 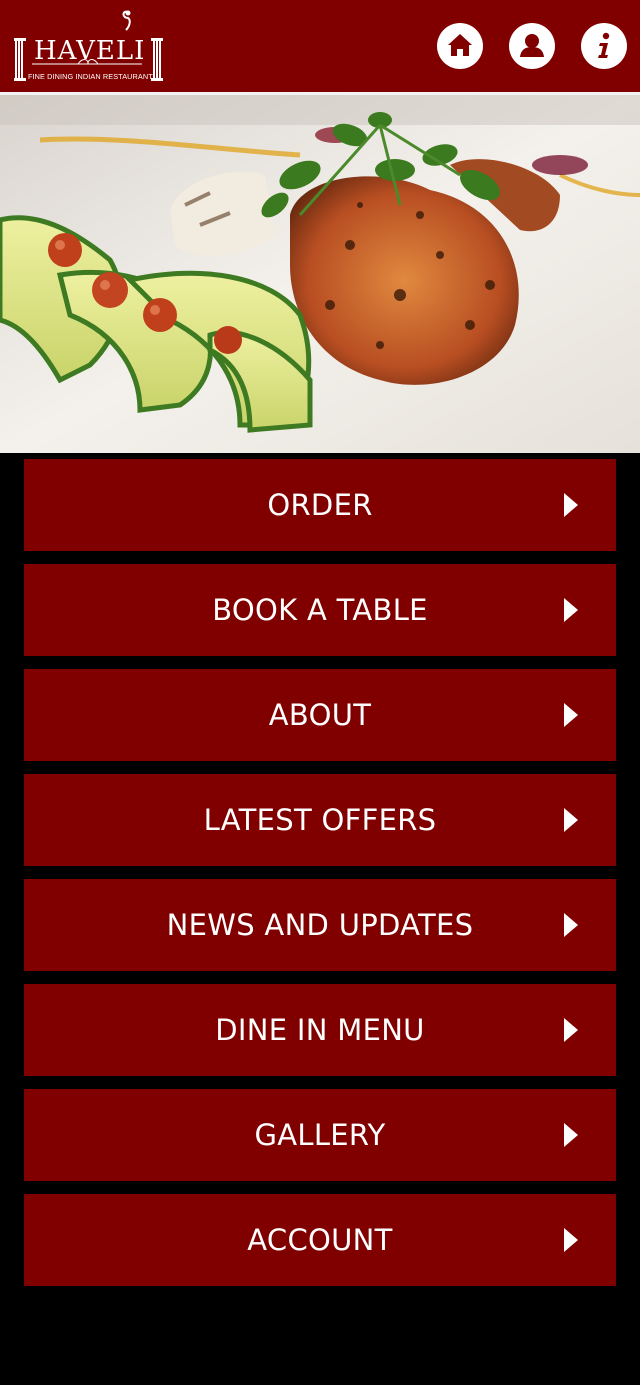 I want to click on menu-item-gallery: GALLERY, so click(x=320, y=1135).